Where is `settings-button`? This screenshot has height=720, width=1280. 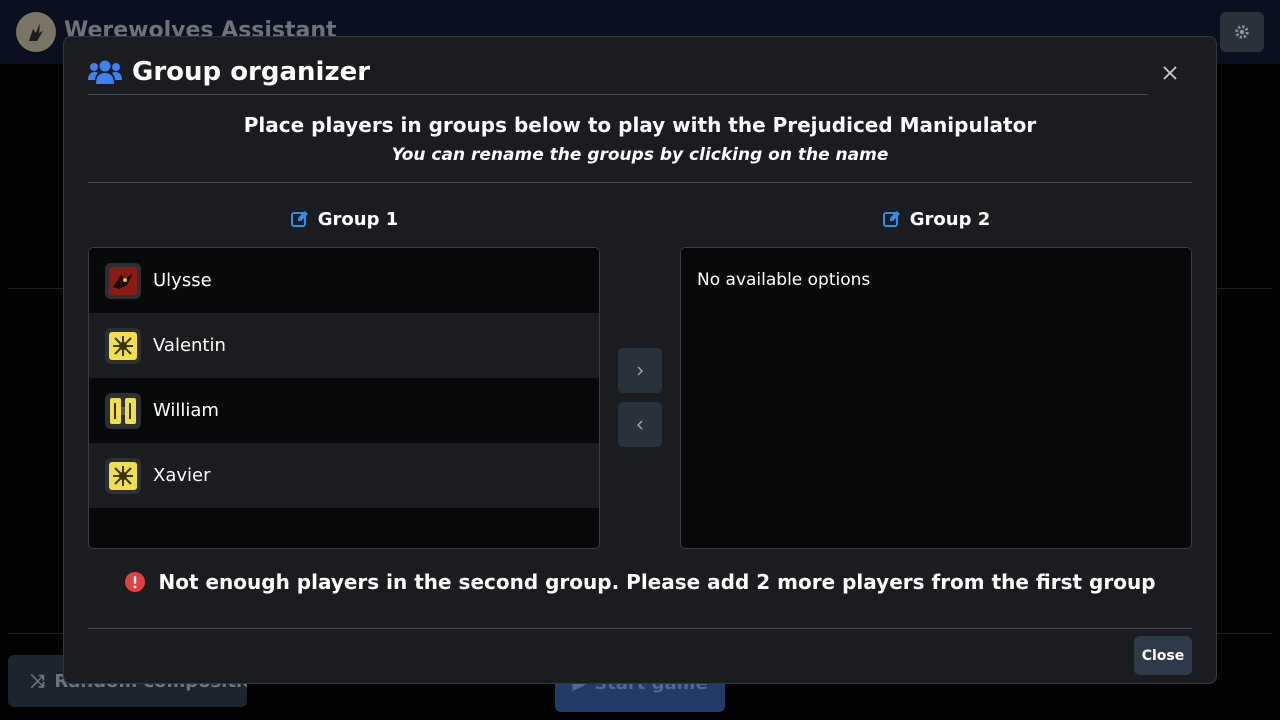 settings-button is located at coordinates (1242, 32).